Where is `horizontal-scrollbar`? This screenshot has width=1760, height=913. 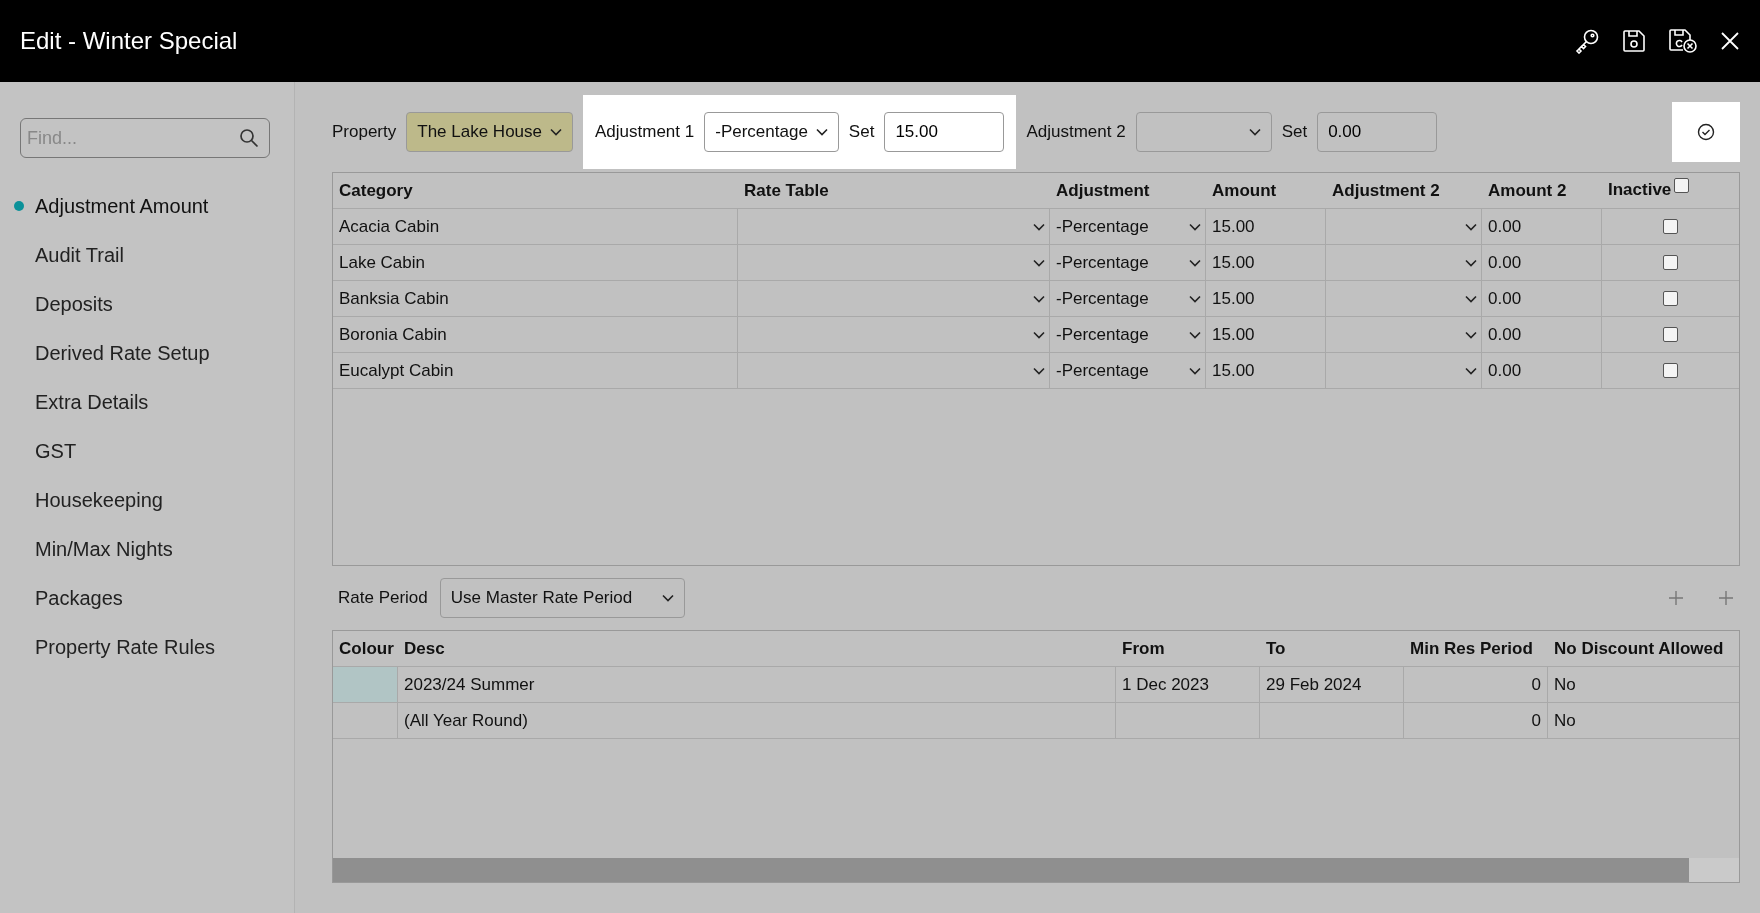 horizontal-scrollbar is located at coordinates (1036, 870).